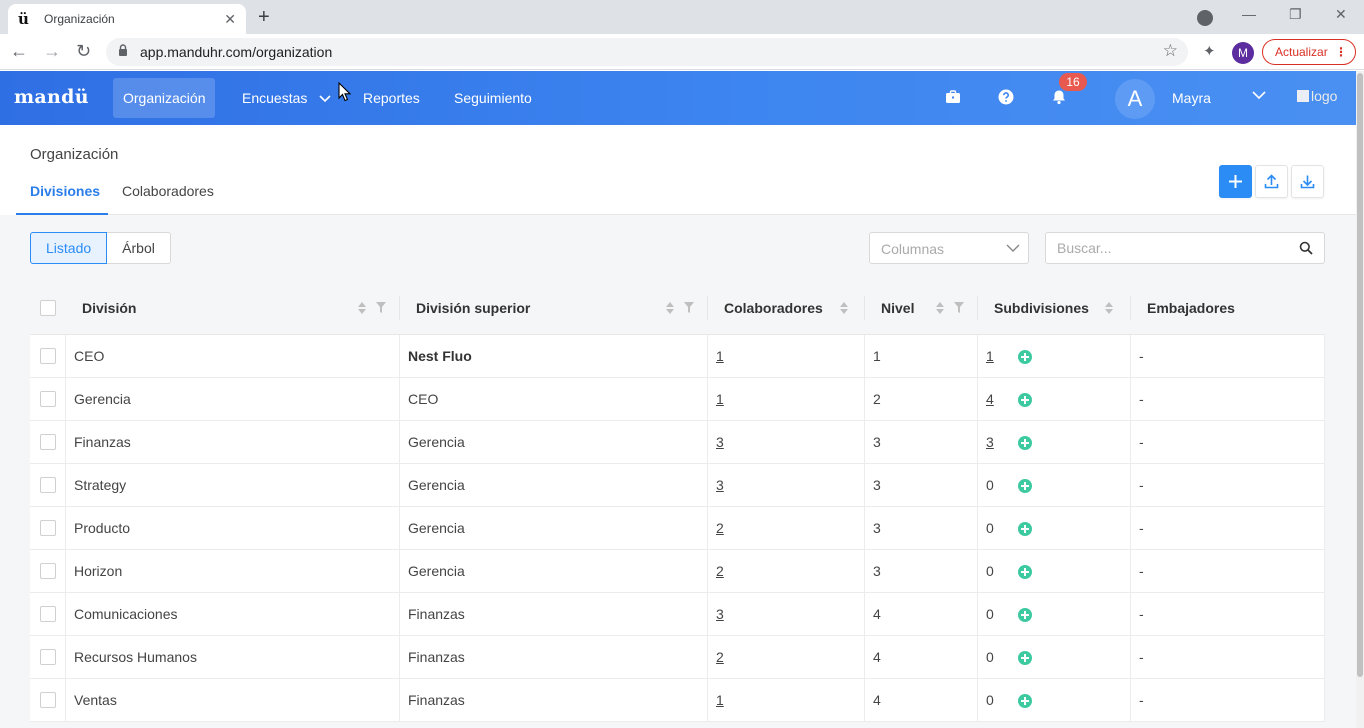 The height and width of the screenshot is (728, 1364). I want to click on table-row: Strategy Gerencia 3 3 0 -, so click(677, 485).